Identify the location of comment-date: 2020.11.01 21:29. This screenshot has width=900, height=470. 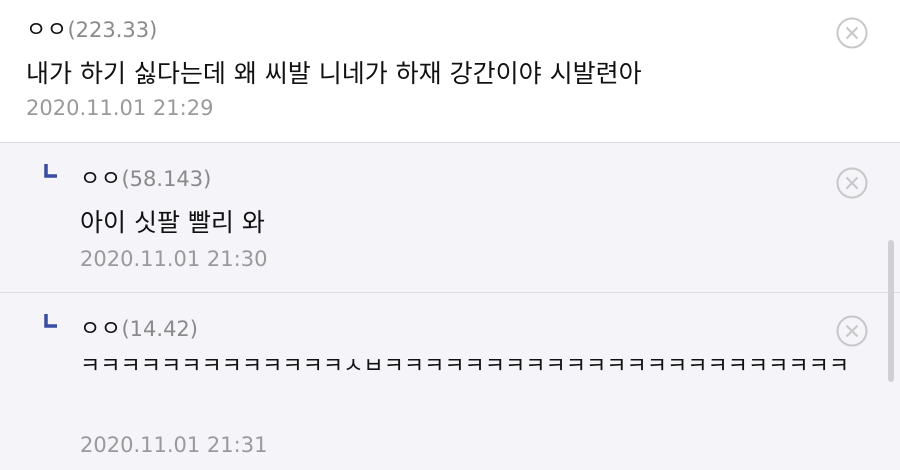
(120, 108).